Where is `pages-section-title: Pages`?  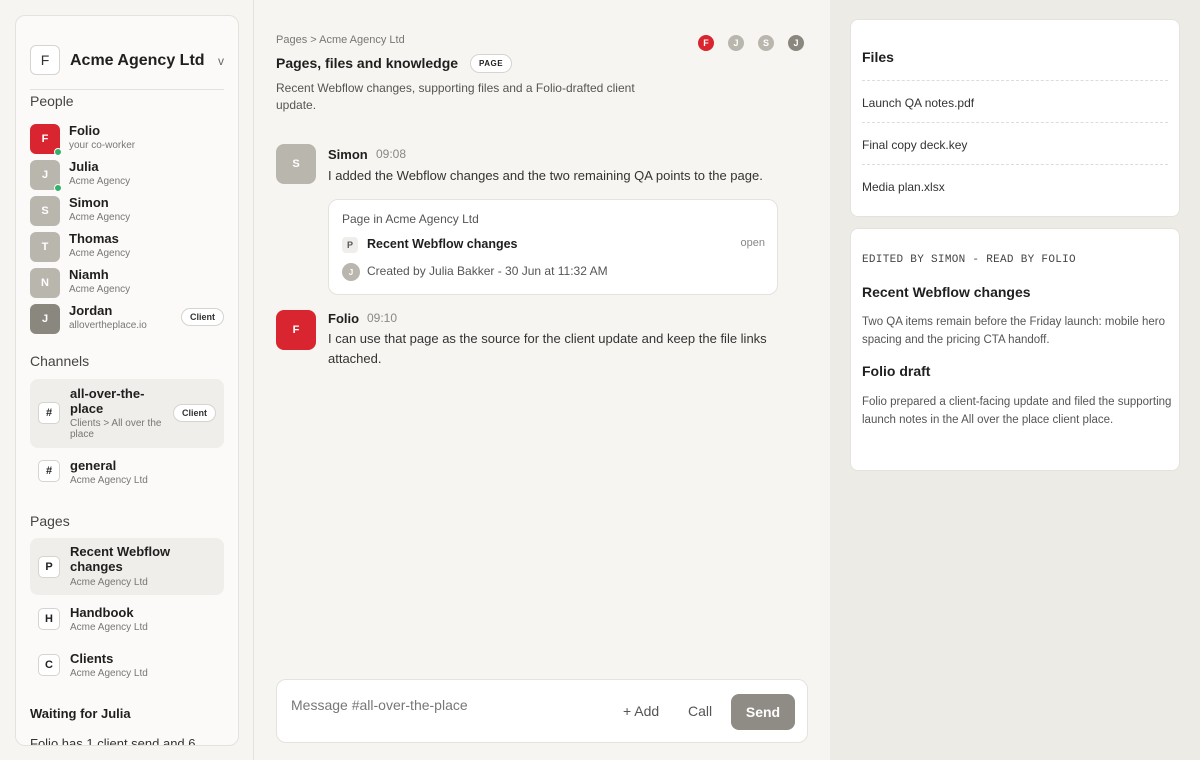
pages-section-title: Pages is located at coordinates (50, 521).